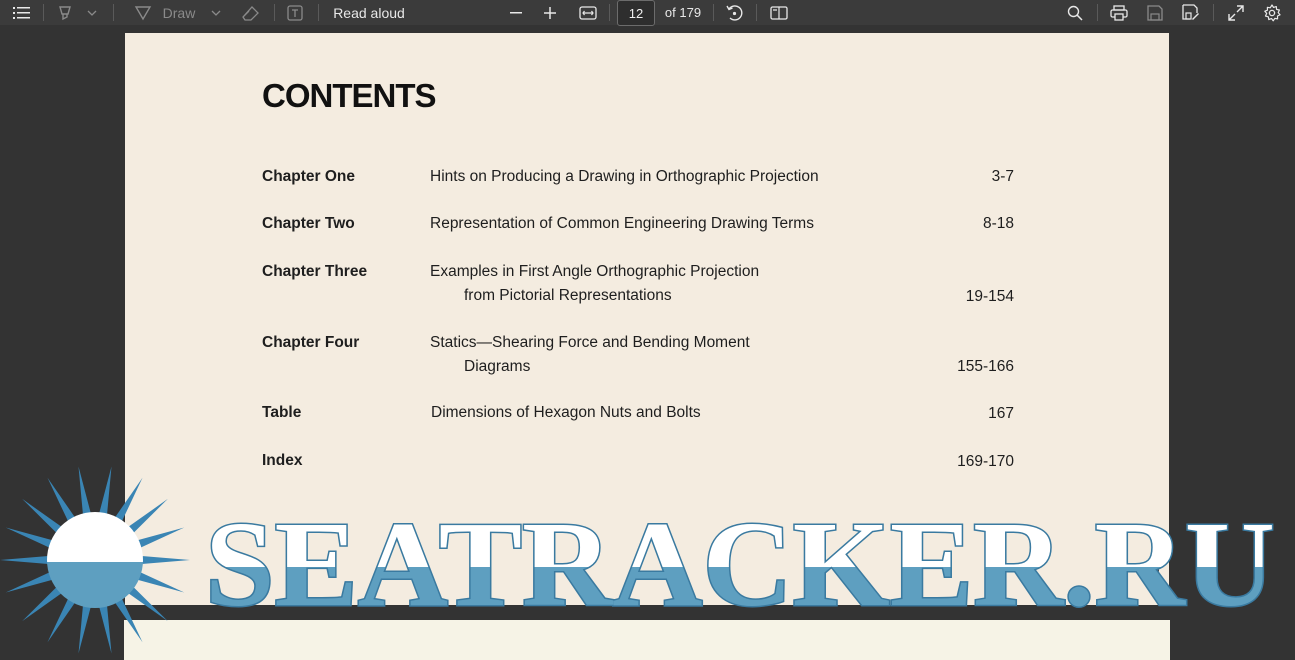  Describe the element at coordinates (315, 271) in the screenshot. I see `toc-chapter: Chapter Three` at that location.